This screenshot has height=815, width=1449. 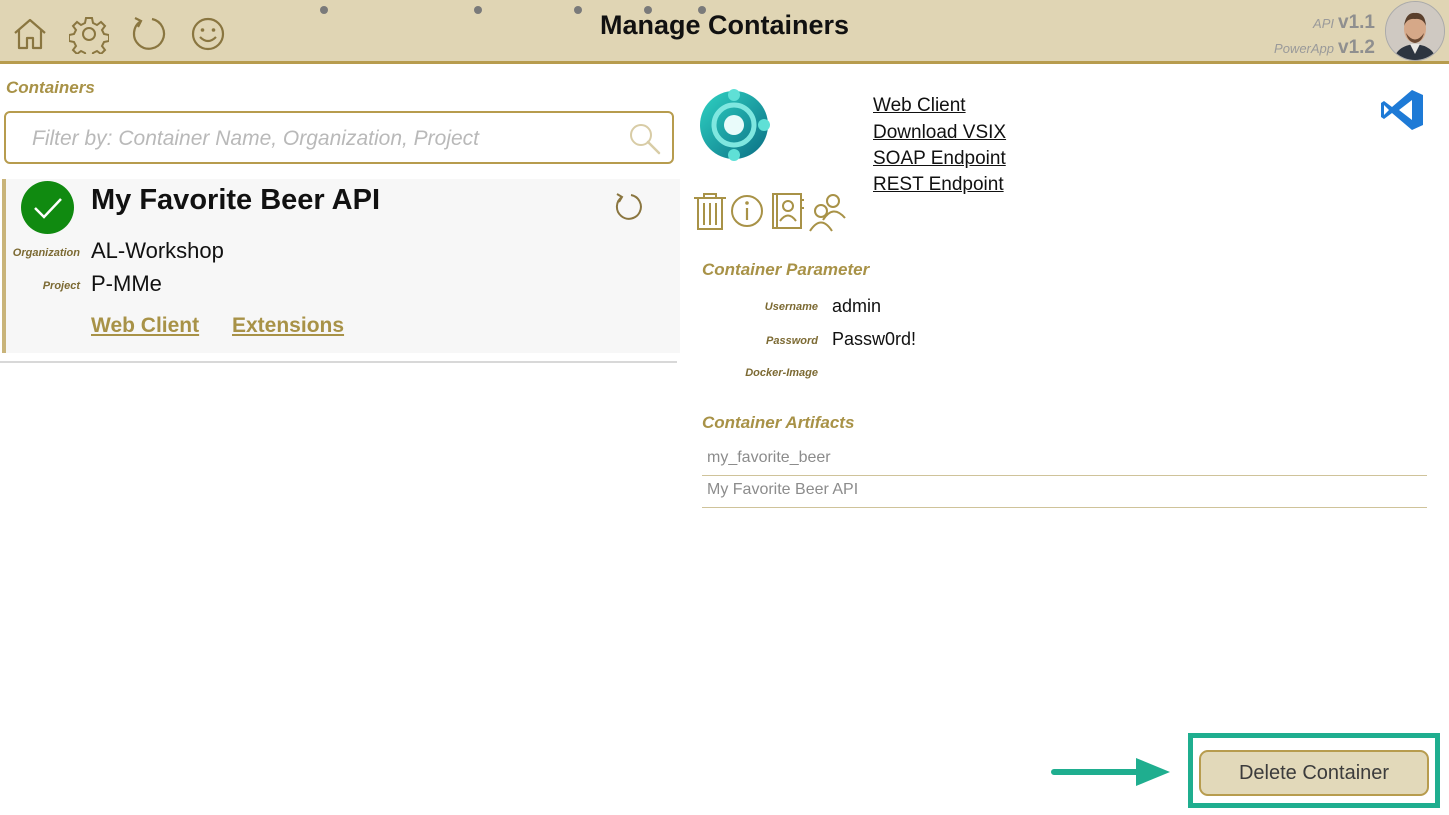 What do you see at coordinates (148, 34) in the screenshot?
I see `refresh-icon` at bounding box center [148, 34].